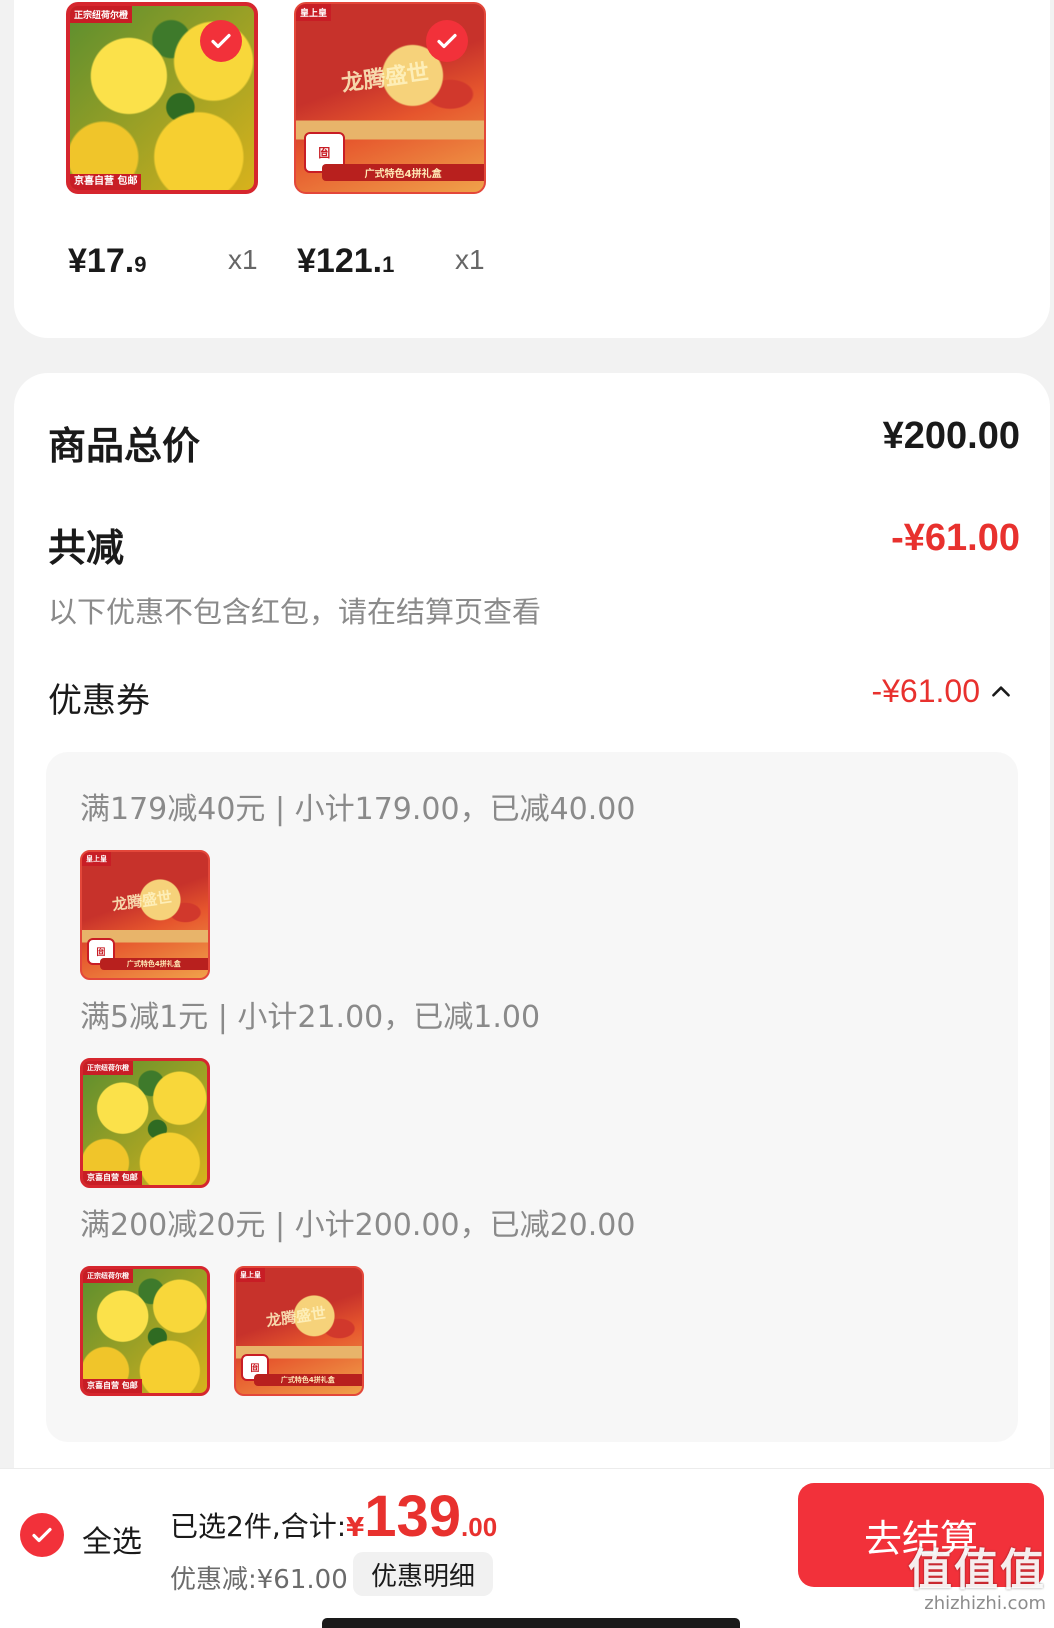  I want to click on discount-detail-button: 优惠明细, so click(423, 1574).